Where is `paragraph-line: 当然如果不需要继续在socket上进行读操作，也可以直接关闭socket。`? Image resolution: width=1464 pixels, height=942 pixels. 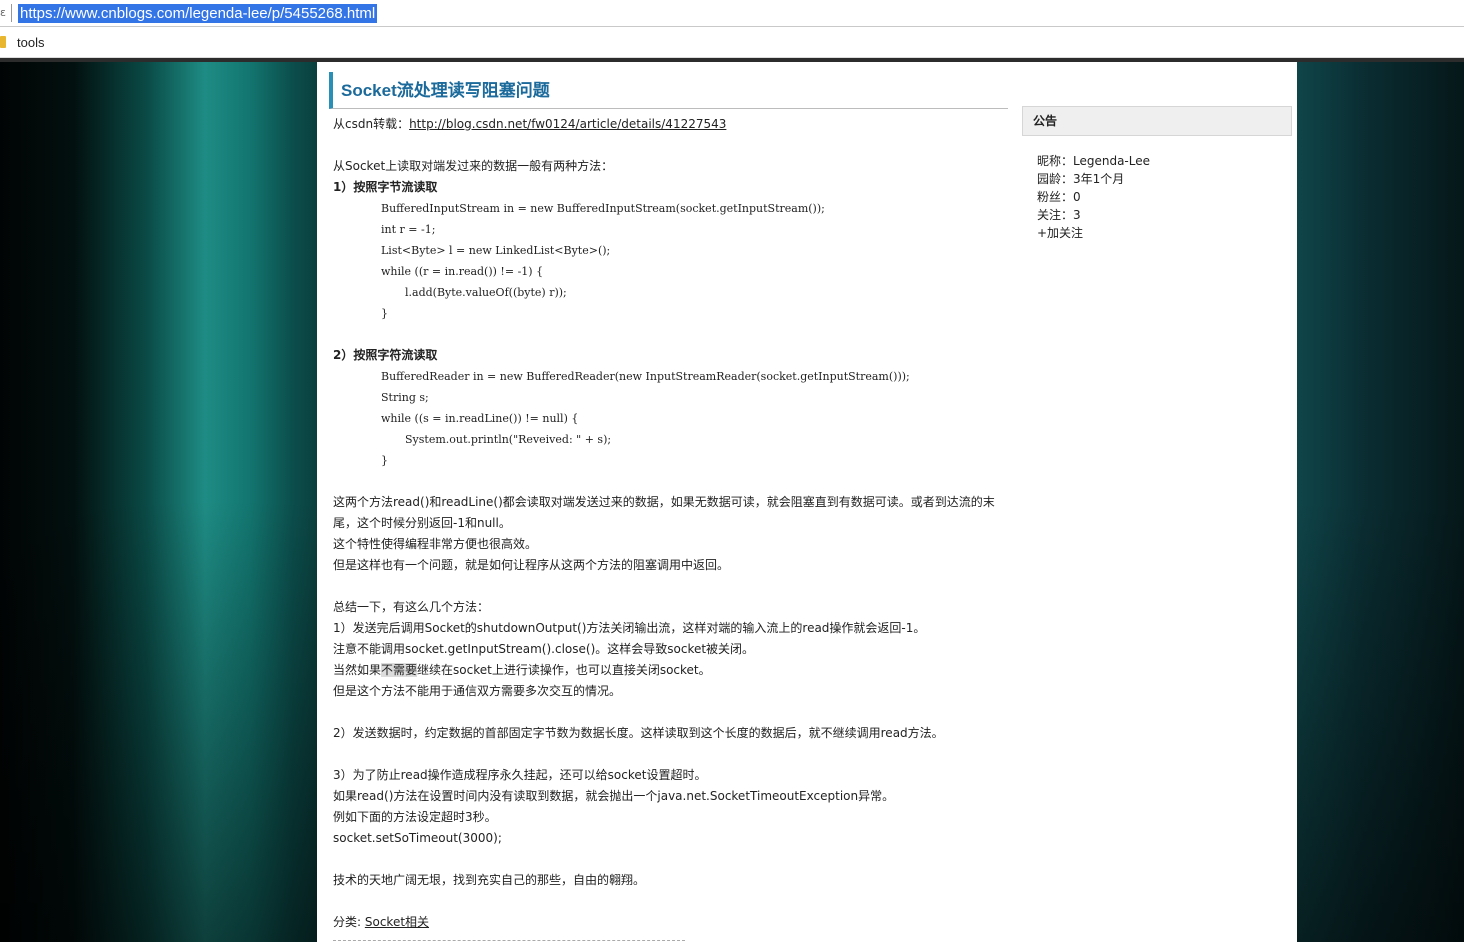
paragraph-line: 当然如果不需要继续在socket上进行读操作，也可以直接关闭socket。 is located at coordinates (668, 670).